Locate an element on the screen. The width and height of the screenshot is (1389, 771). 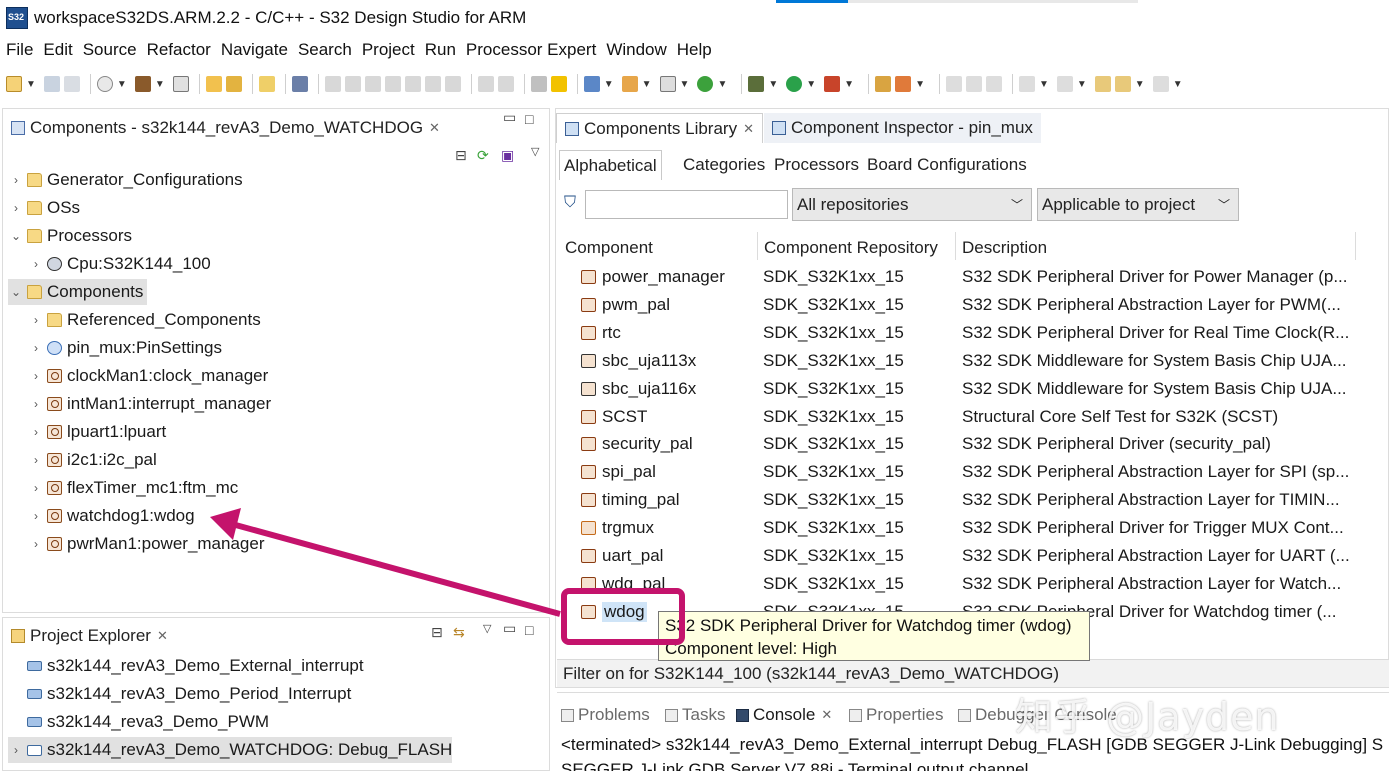
sync-icon: ⟳ is located at coordinates (483, 155).